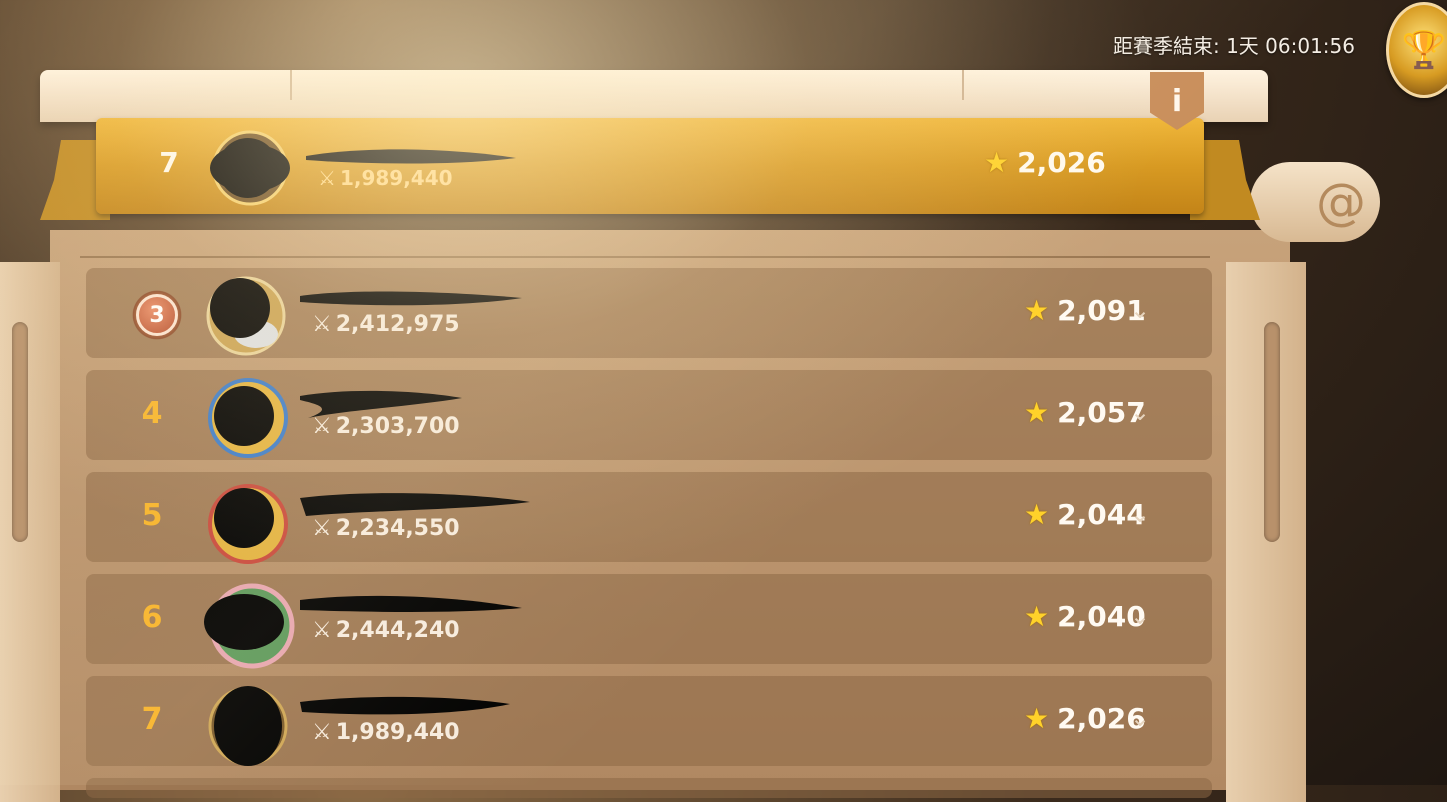 The height and width of the screenshot is (802, 1447). Describe the element at coordinates (169, 162) in the screenshot. I see `my-rank-number: 7` at that location.